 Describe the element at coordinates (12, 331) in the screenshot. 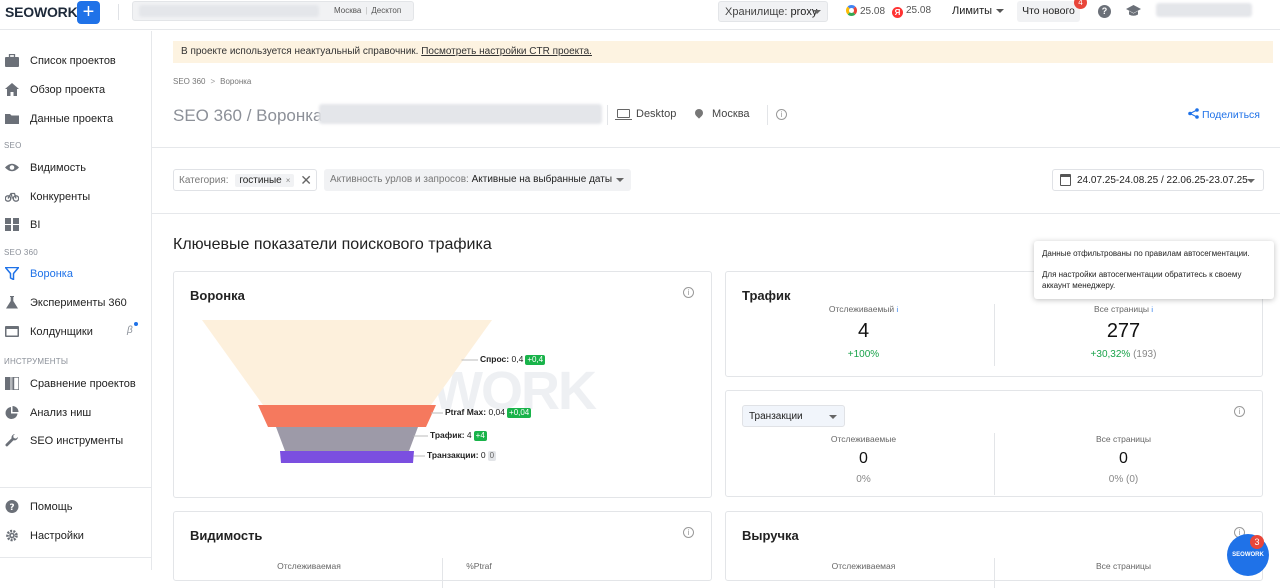

I see `window-icon` at that location.